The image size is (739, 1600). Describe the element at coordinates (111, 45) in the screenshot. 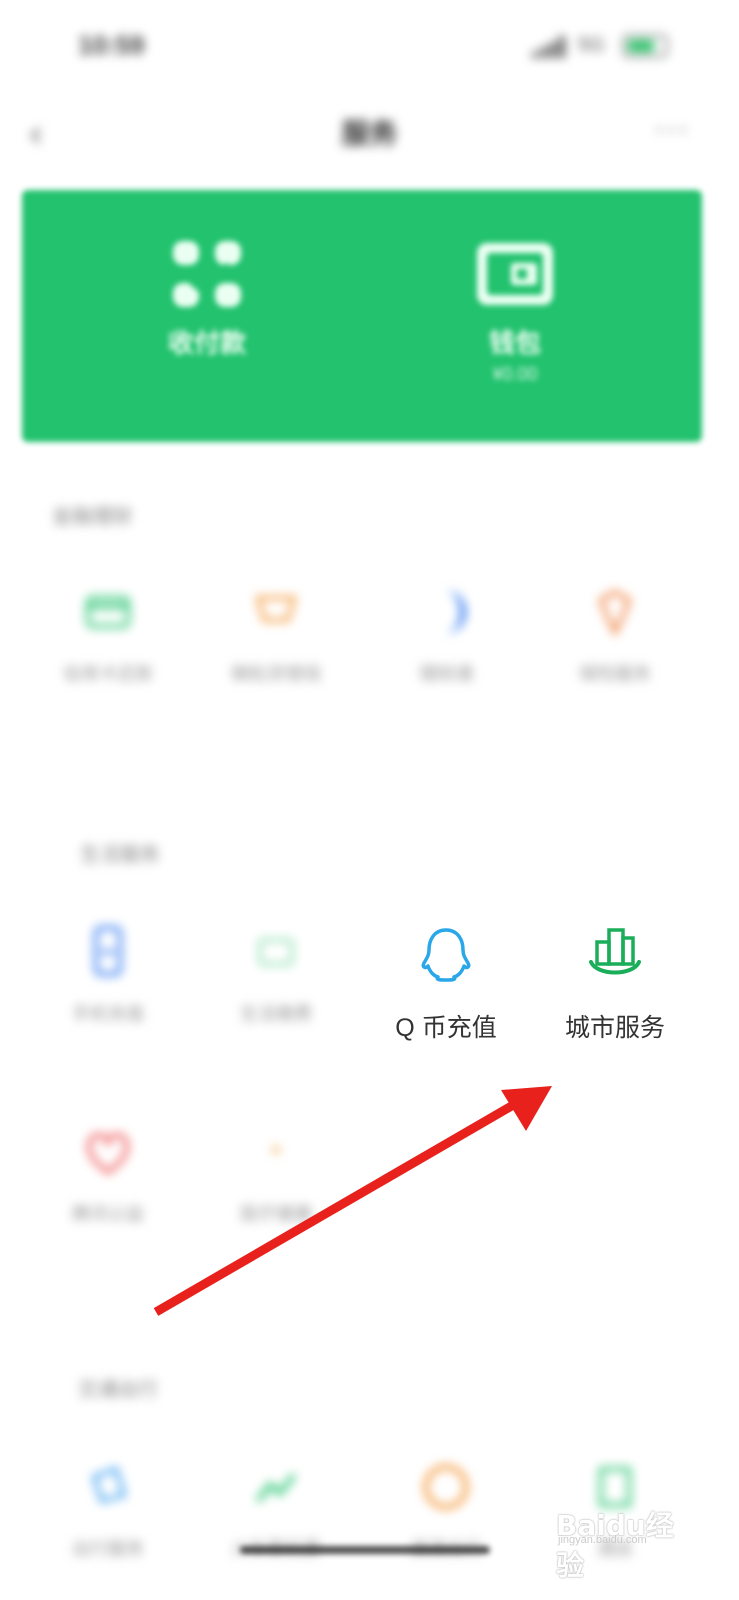

I see `status-time: 10:59` at that location.